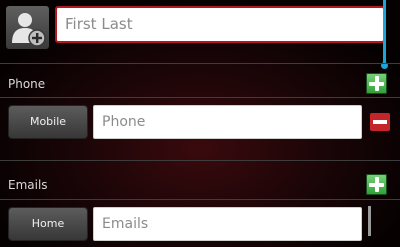 The height and width of the screenshot is (247, 400). What do you see at coordinates (376, 83) in the screenshot?
I see `add-phone-button` at bounding box center [376, 83].